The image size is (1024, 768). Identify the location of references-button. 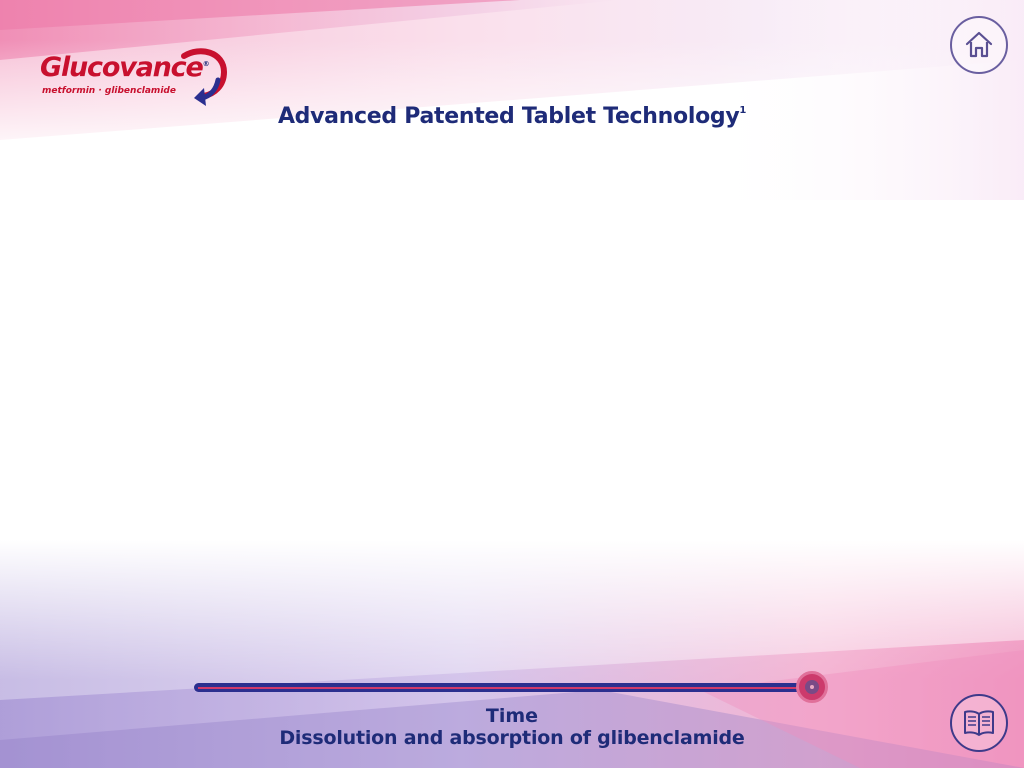
(979, 723).